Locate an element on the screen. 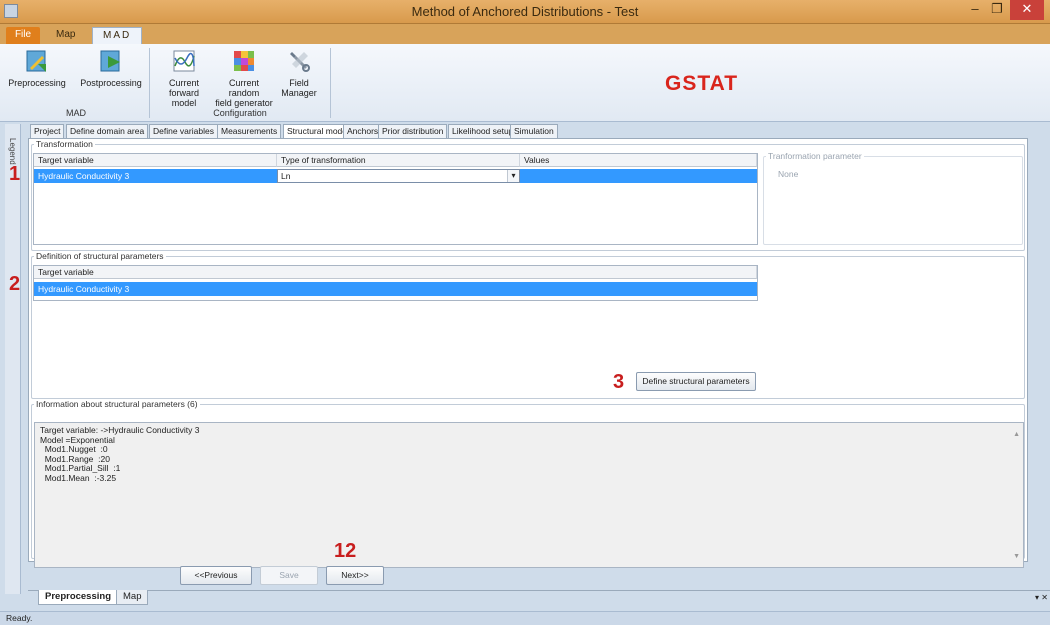 The image size is (1050, 625). ribbon-tab-file: File is located at coordinates (23, 35).